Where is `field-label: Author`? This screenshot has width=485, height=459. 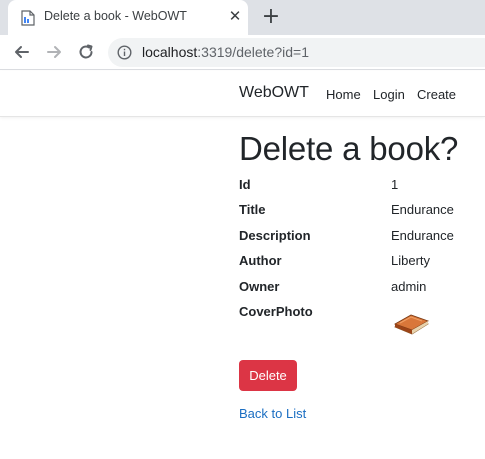 field-label: Author is located at coordinates (260, 260).